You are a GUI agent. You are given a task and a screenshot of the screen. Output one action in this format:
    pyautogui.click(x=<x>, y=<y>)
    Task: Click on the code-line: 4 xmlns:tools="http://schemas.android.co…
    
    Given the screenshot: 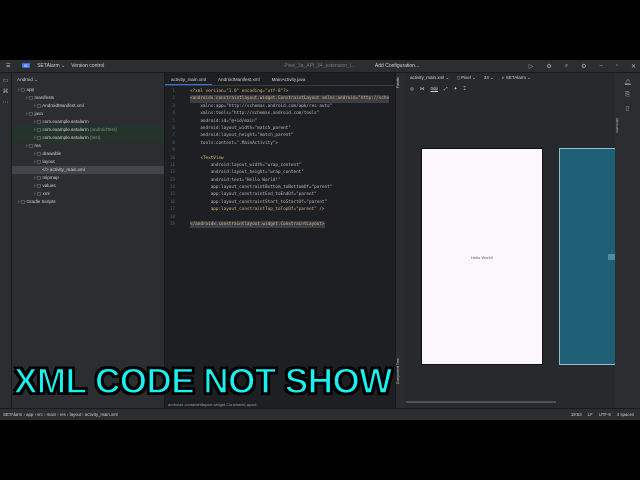 What is the action you would take?
    pyautogui.click(x=280, y=113)
    